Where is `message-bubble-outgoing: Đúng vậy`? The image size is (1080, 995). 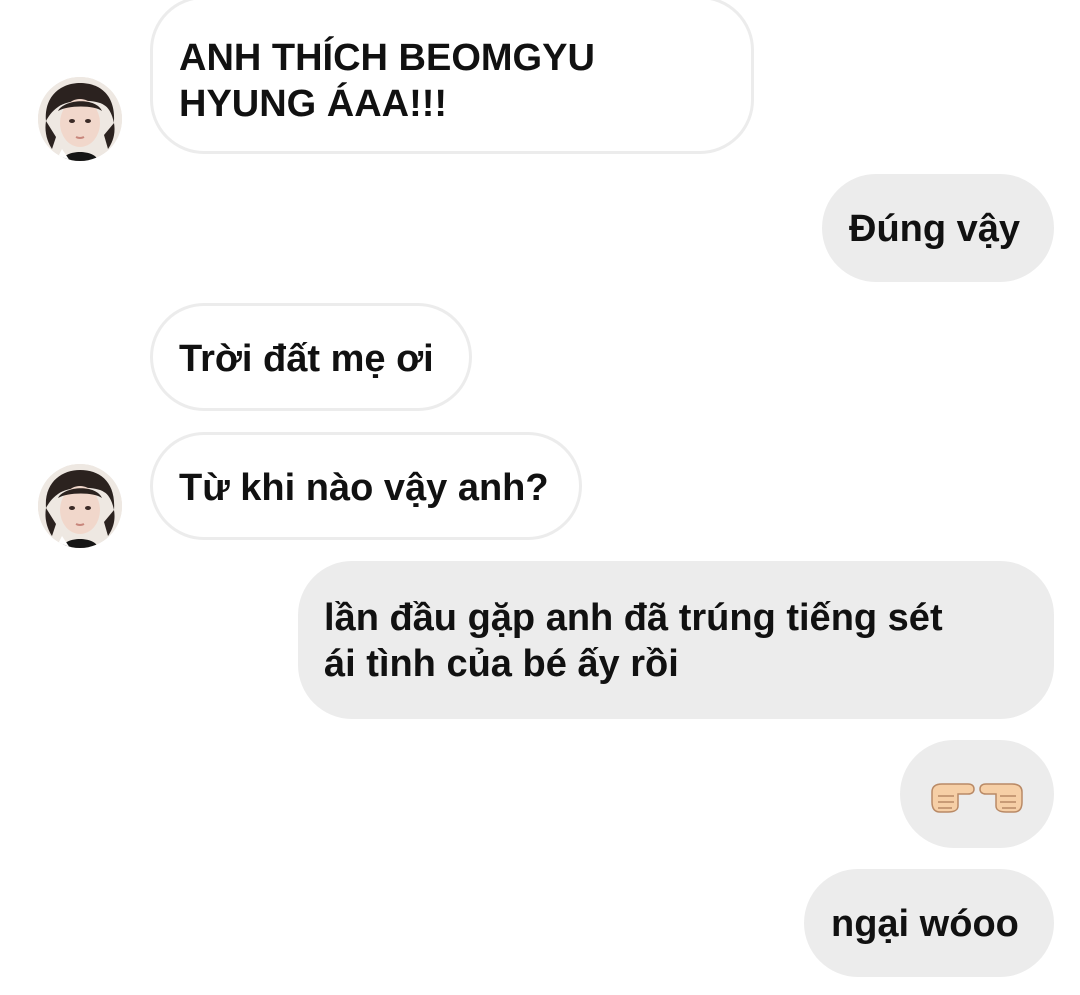 message-bubble-outgoing: Đúng vậy is located at coordinates (938, 228).